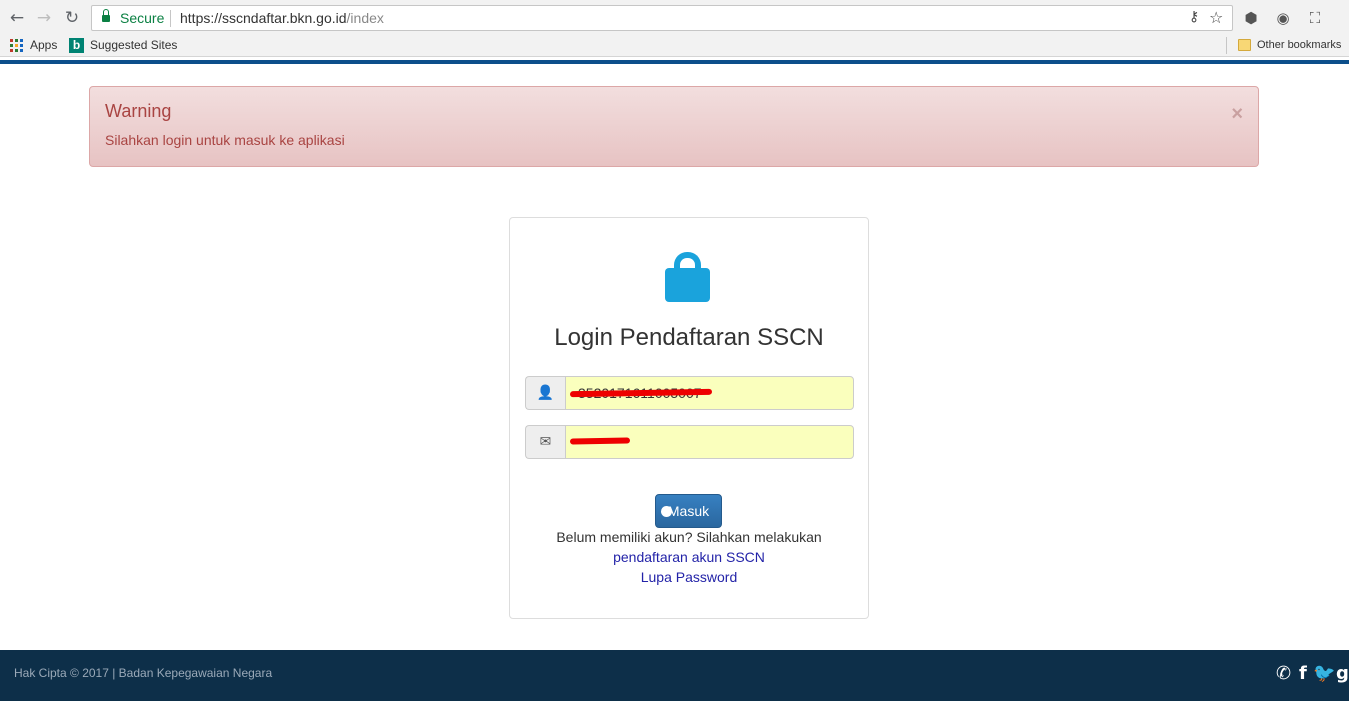 The image size is (1349, 701). Describe the element at coordinates (76, 45) in the screenshot. I see `bing-icon: b` at that location.